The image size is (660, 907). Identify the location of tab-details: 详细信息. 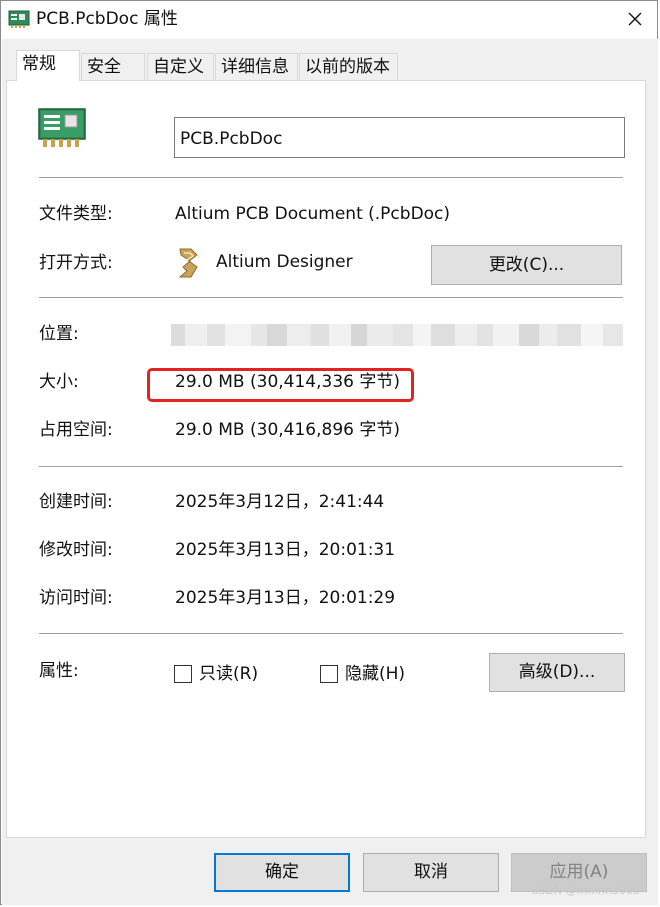
(256, 66).